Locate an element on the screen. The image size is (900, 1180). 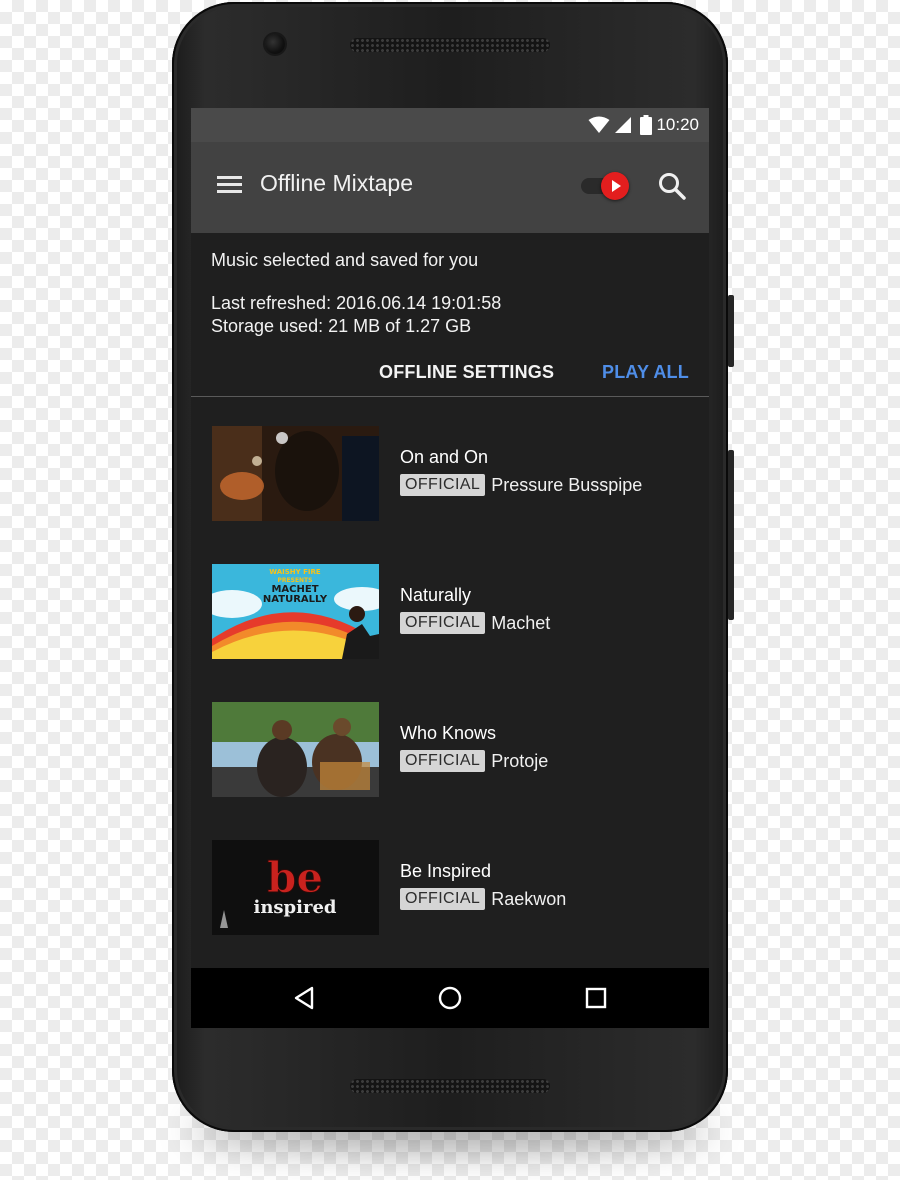
volume-button is located at coordinates (731, 535).